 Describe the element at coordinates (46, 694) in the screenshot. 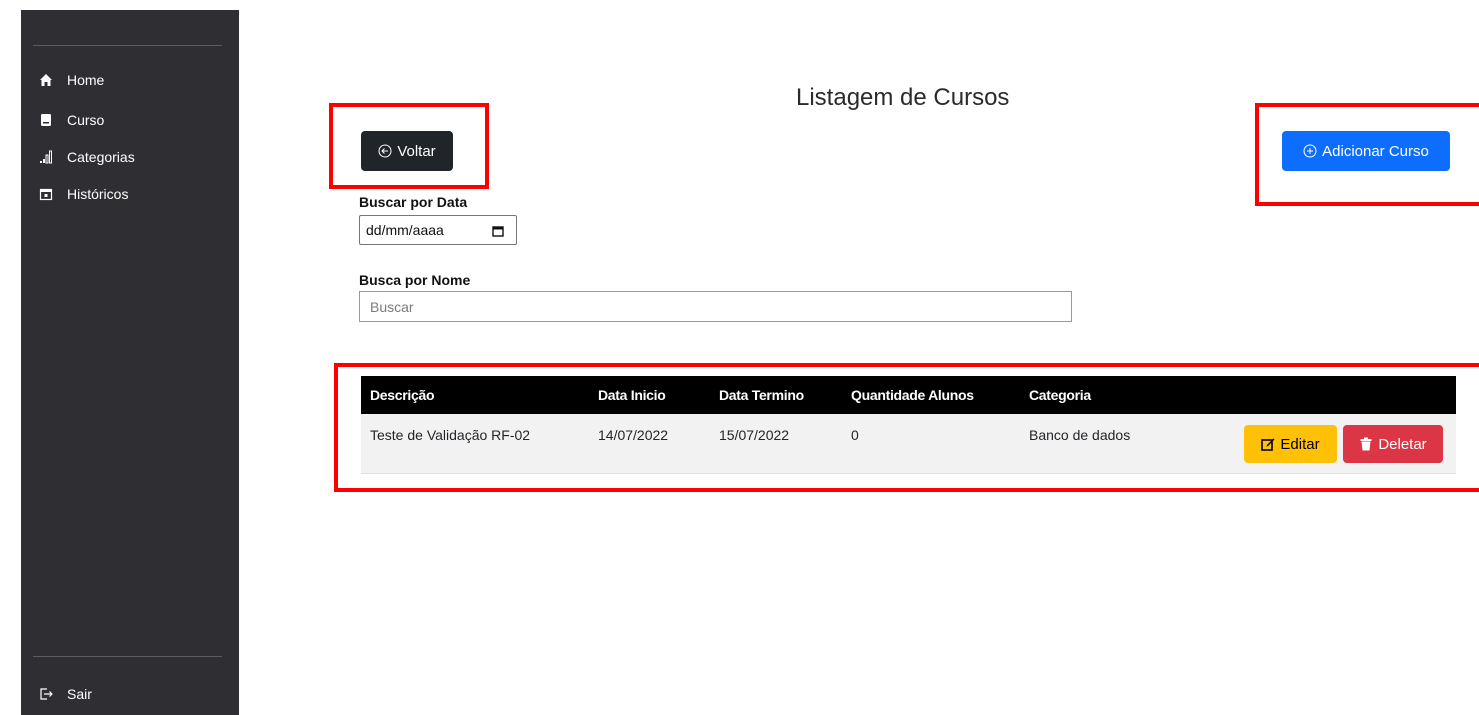

I see `logout-icon` at that location.